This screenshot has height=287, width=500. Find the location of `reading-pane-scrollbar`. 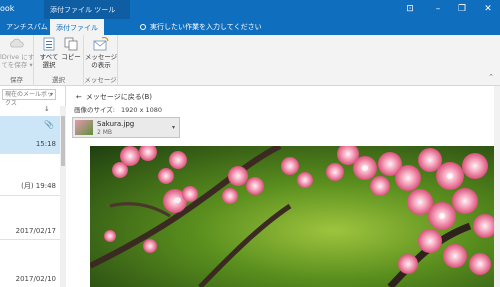

reading-pane-scrollbar is located at coordinates (497, 186).